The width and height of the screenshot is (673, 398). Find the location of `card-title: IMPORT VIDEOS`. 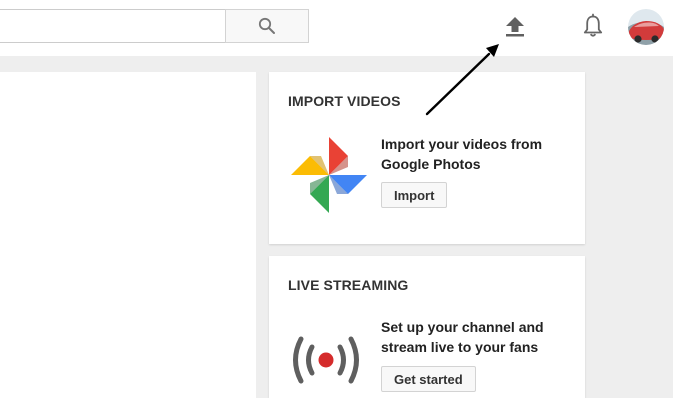

card-title: IMPORT VIDEOS is located at coordinates (344, 101).